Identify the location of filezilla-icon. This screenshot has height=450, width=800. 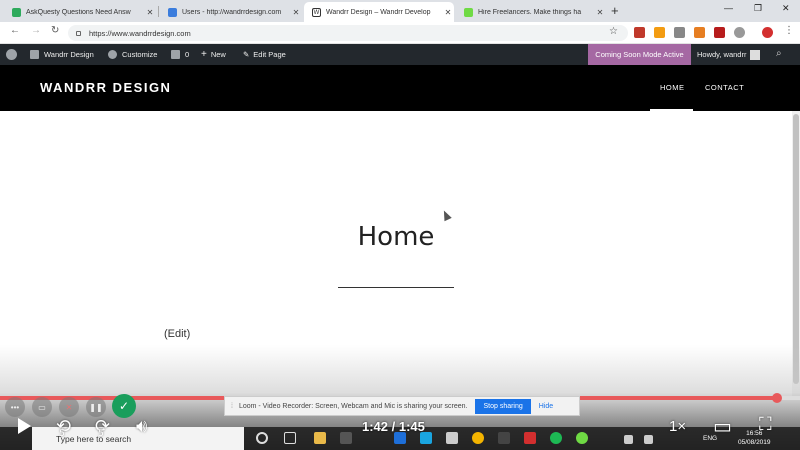
(530, 438).